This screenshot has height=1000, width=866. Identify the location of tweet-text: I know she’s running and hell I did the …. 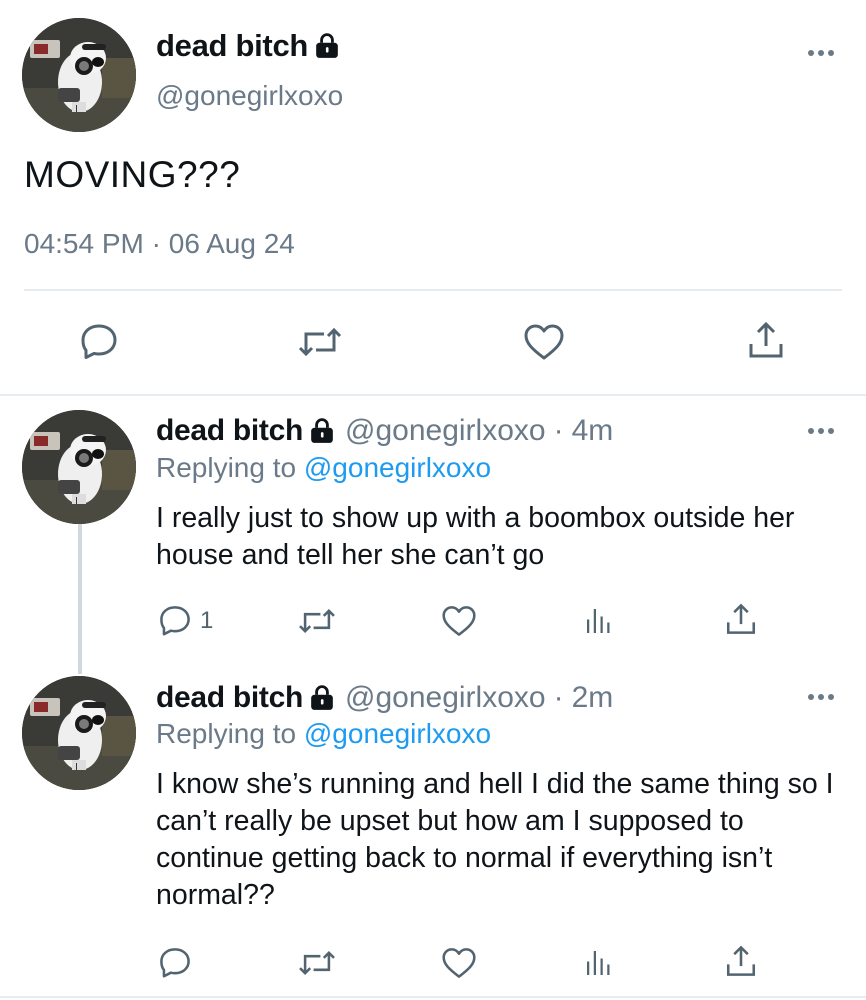
(495, 839).